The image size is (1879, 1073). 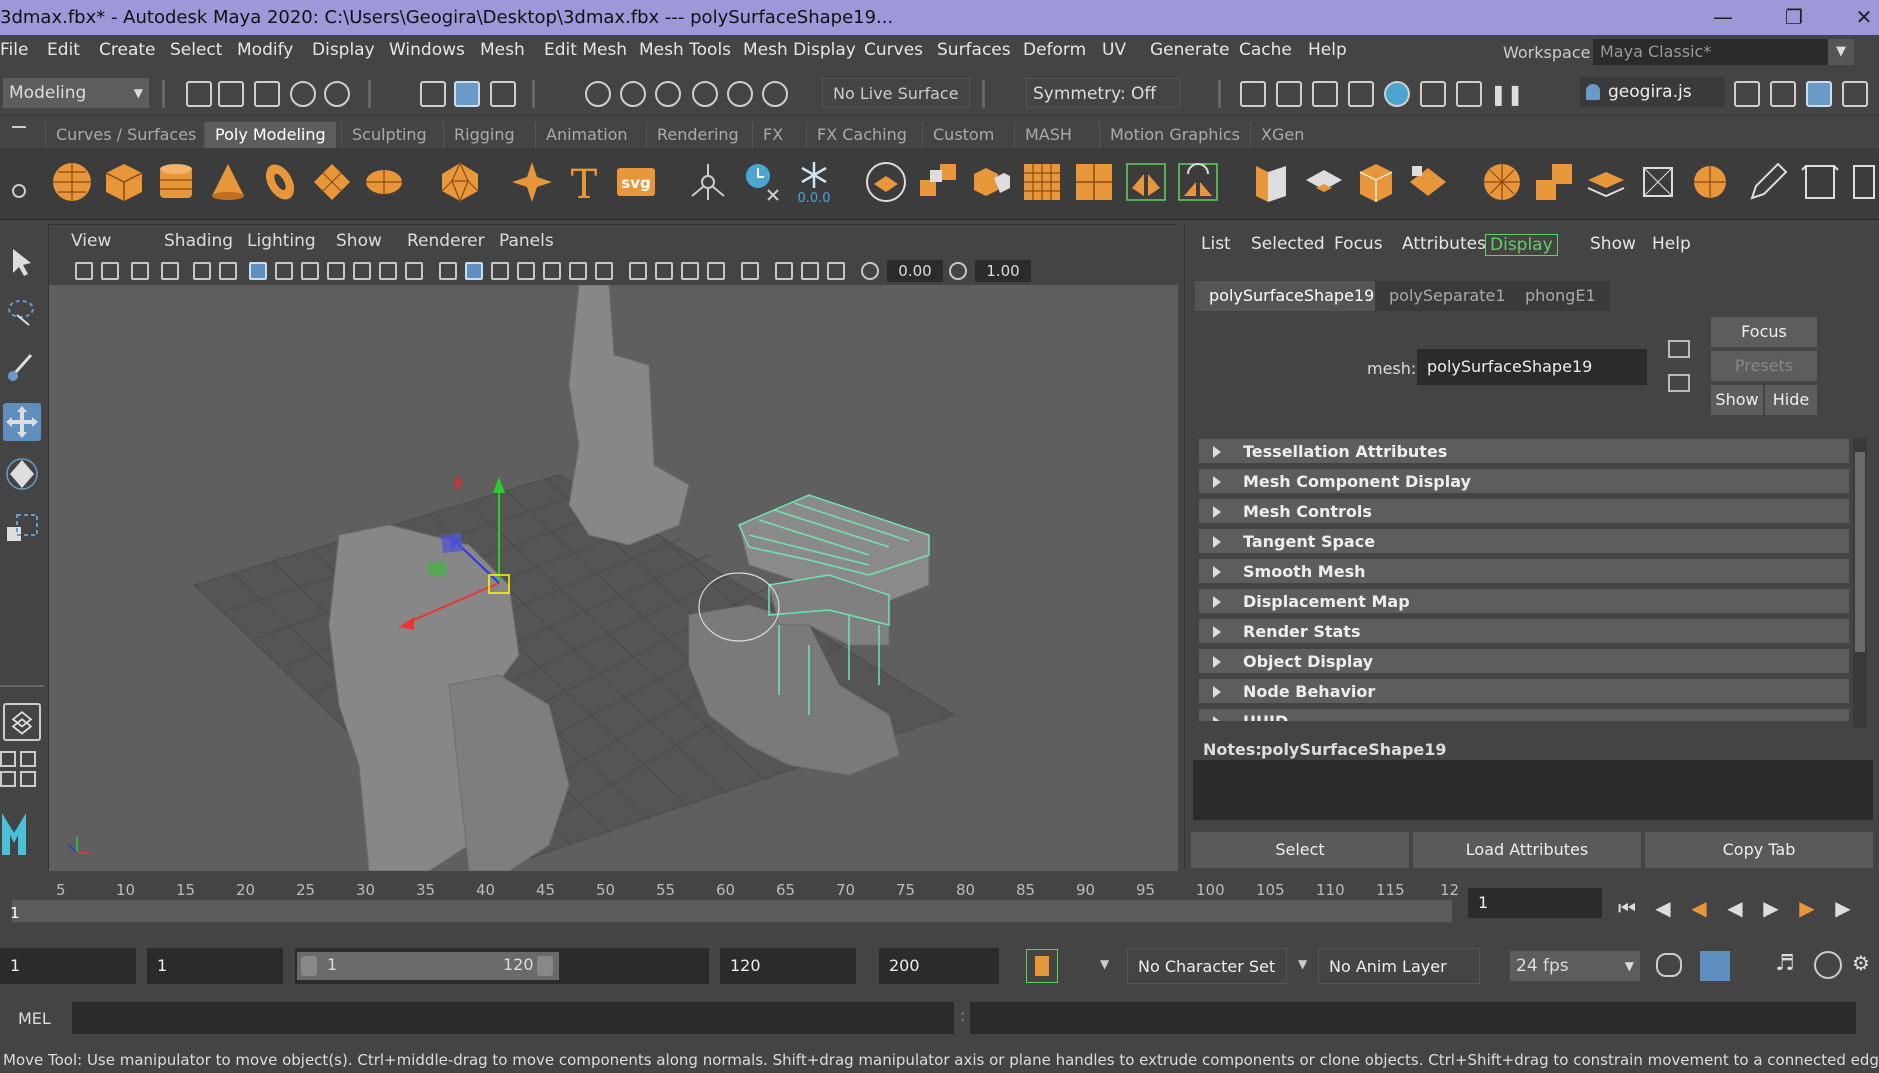 What do you see at coordinates (63, 50) in the screenshot?
I see `menu-edit: Edit` at bounding box center [63, 50].